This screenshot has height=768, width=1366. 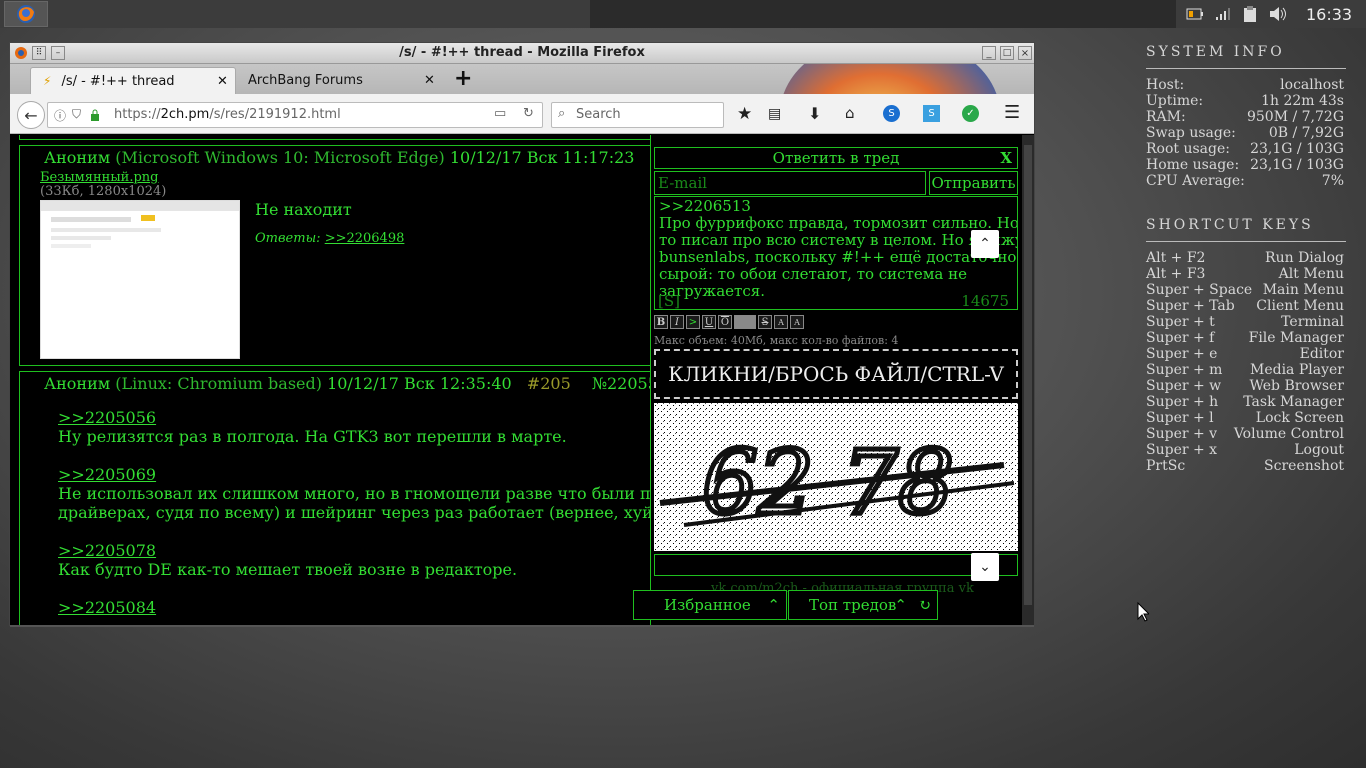 I want to click on bookmark-star-icon: ★, so click(x=744, y=114).